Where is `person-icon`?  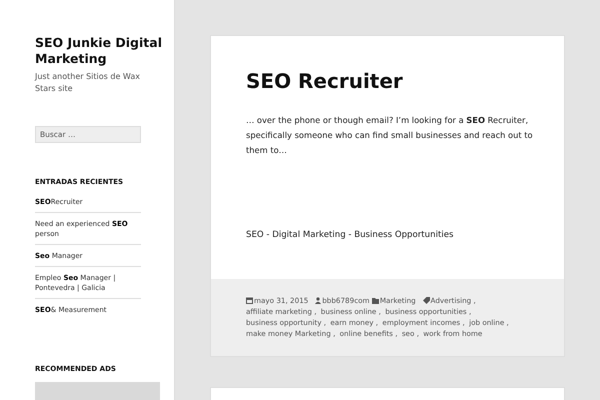
person-icon is located at coordinates (318, 300).